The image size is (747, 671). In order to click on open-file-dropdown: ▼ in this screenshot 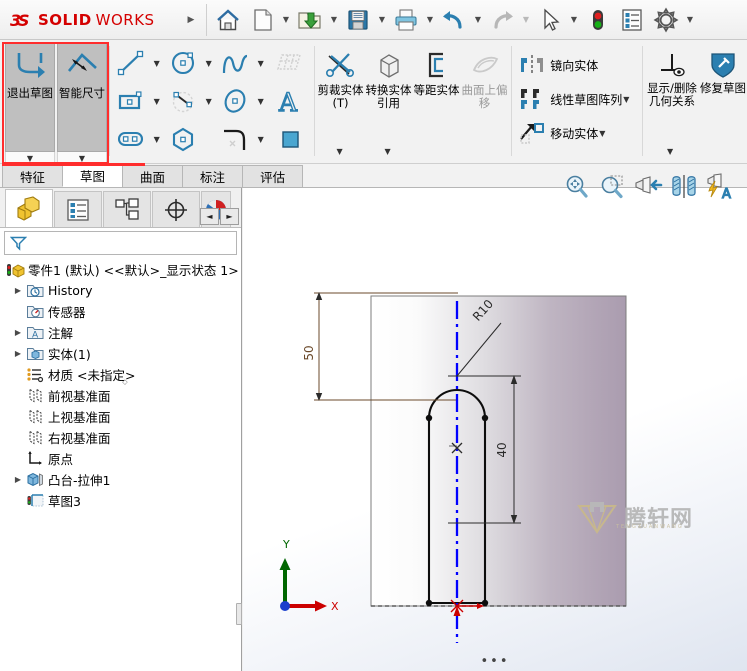, I will do `click(334, 19)`.